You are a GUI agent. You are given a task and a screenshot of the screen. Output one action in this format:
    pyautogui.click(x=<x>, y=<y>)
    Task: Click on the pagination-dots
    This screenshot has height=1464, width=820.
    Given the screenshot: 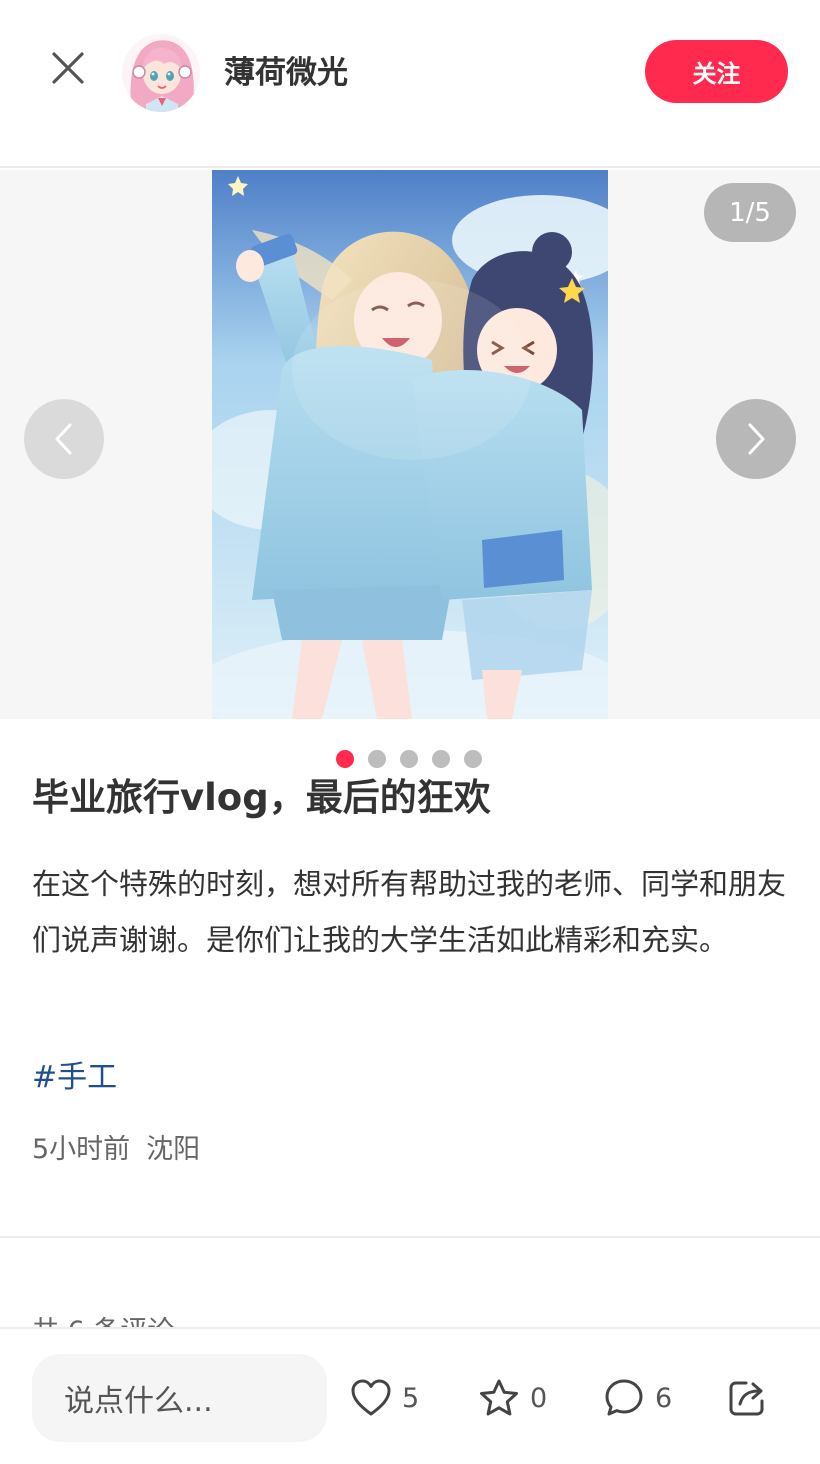 What is the action you would take?
    pyautogui.click(x=409, y=759)
    